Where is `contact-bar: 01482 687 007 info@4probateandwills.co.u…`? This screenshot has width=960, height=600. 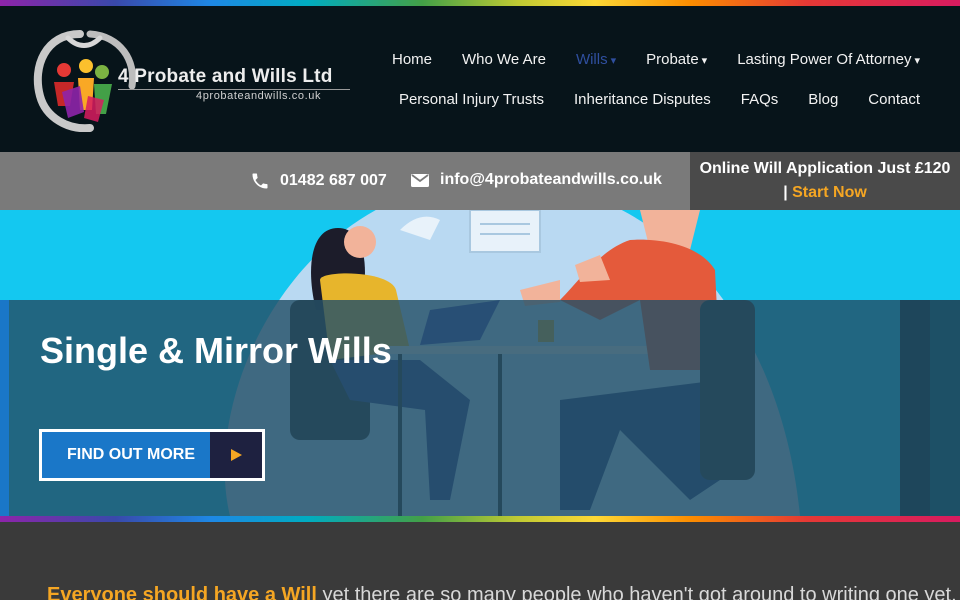
contact-bar: 01482 687 007 info@4probateandwills.co.u… is located at coordinates (345, 181).